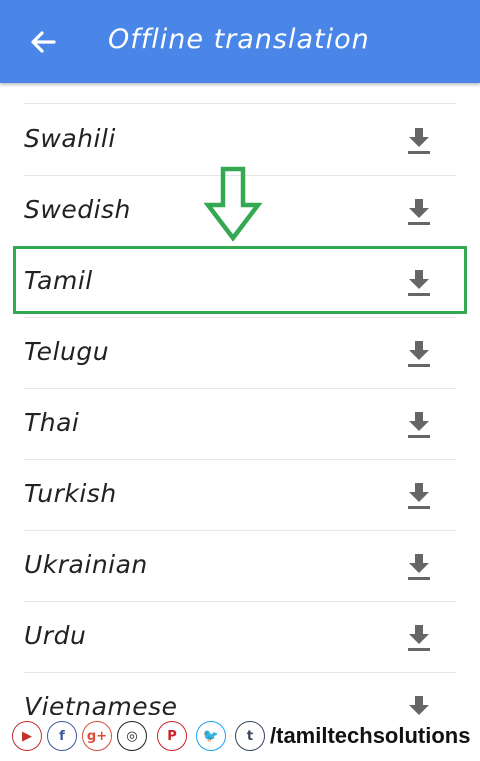 Image resolution: width=480 pixels, height=761 pixels. I want to click on app-bar: Offline translation, so click(240, 41).